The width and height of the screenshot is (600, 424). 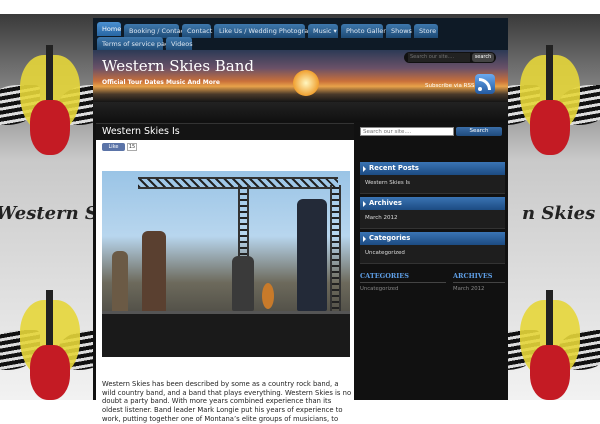 I want to click on category-link: Uncategorized, so click(x=385, y=253).